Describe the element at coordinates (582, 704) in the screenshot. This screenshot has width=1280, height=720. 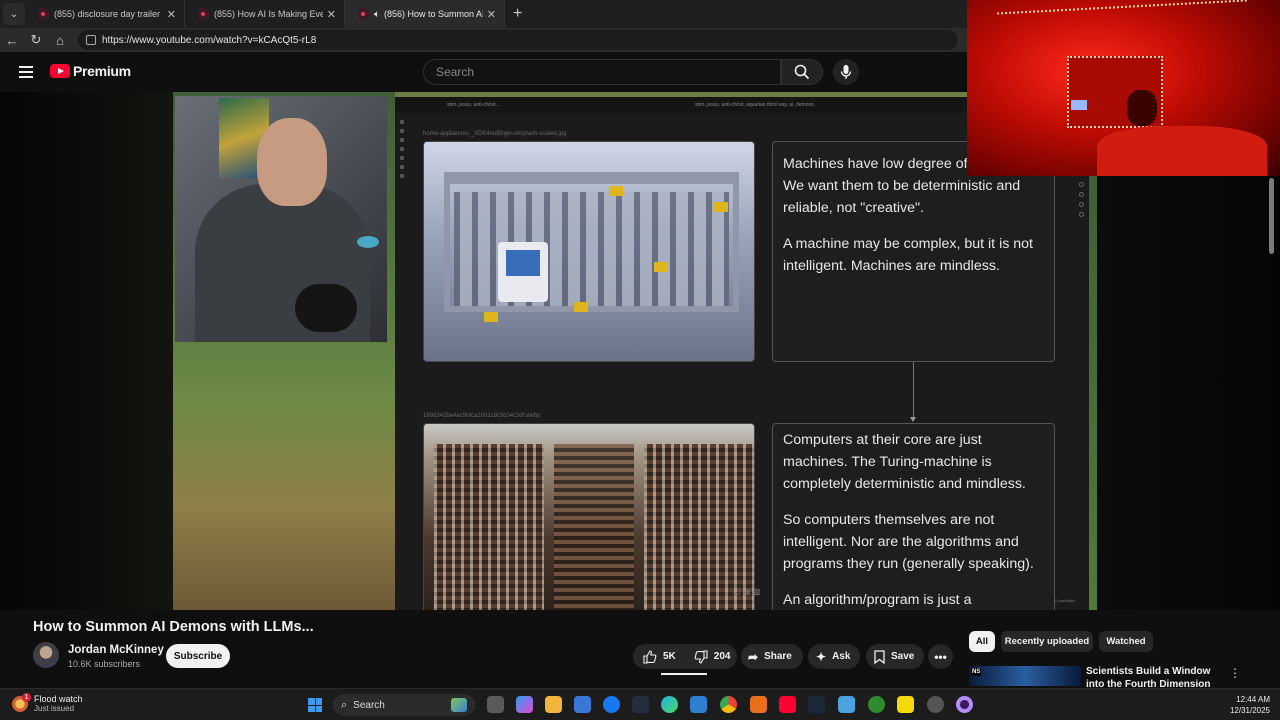
I see `microsoft-store-icon` at that location.